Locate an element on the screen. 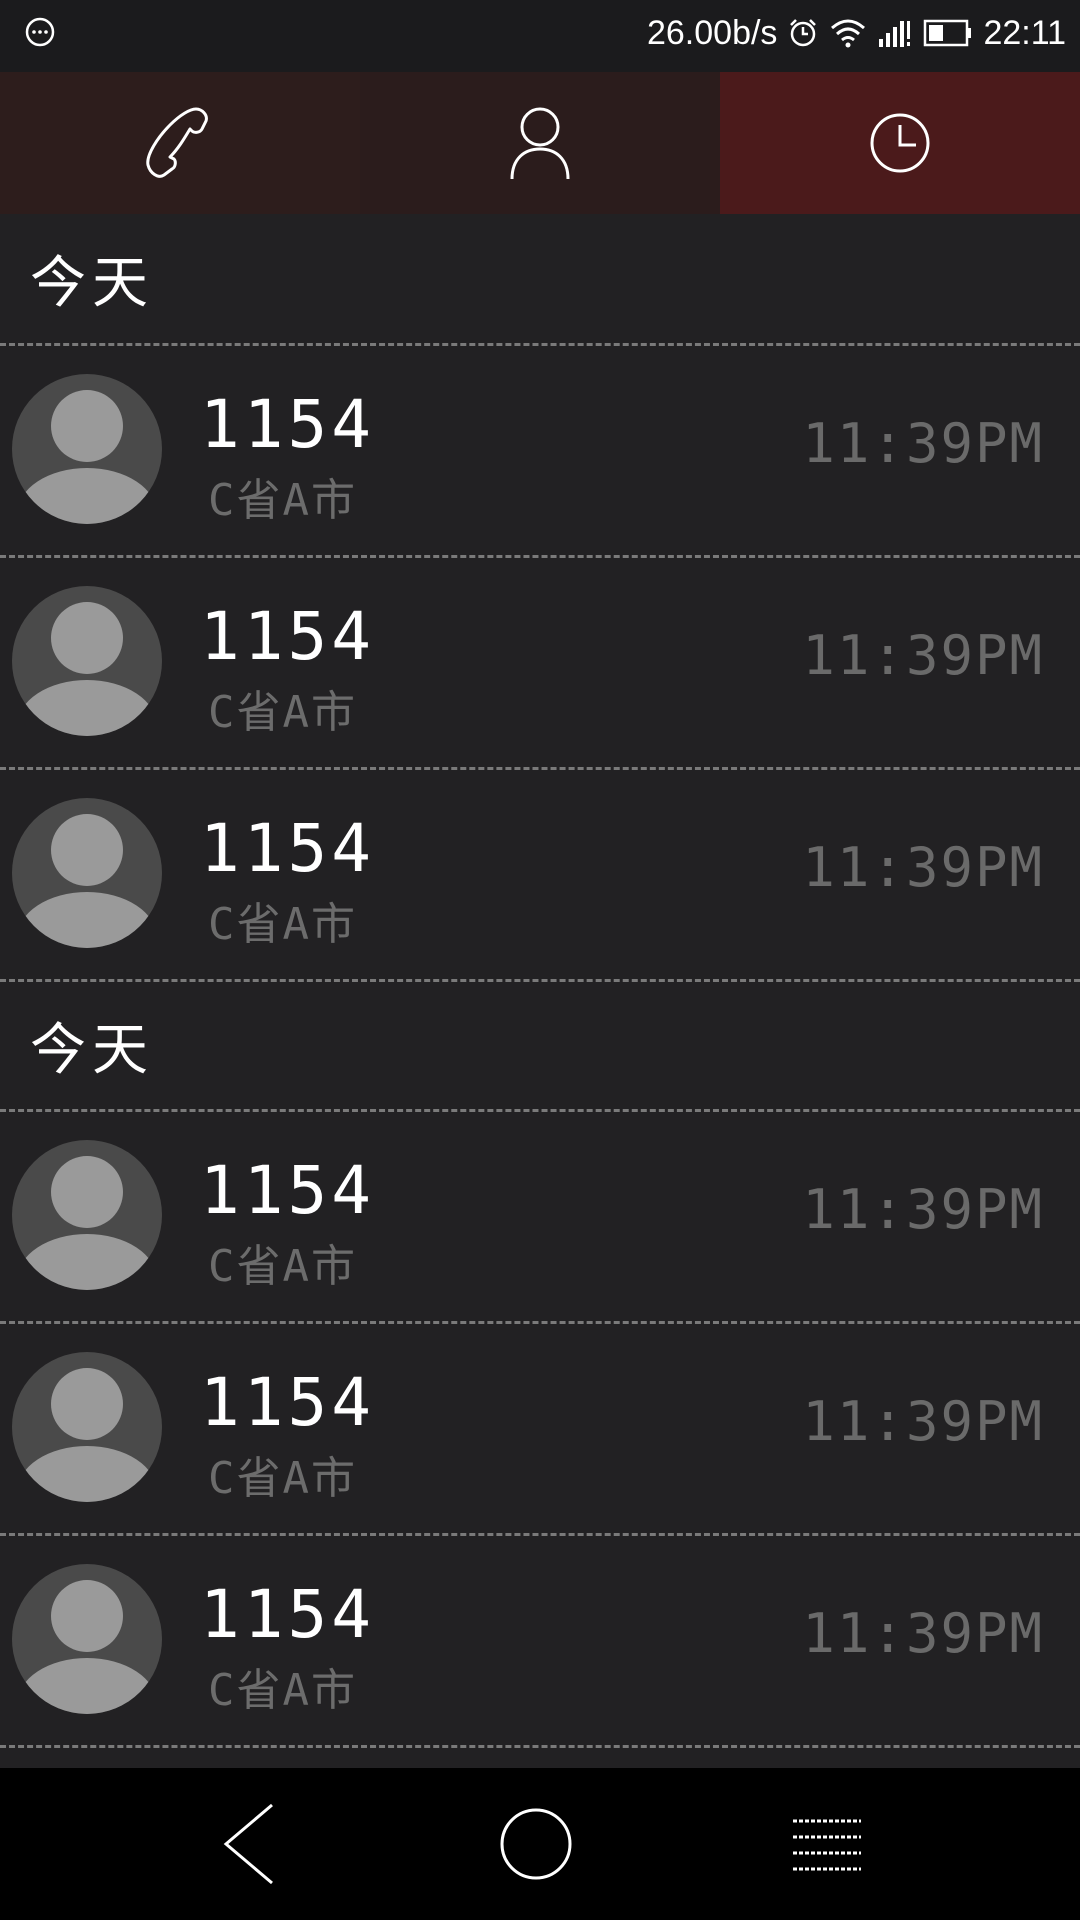 Image resolution: width=1080 pixels, height=1920 pixels. notification-icon is located at coordinates (40, 32).